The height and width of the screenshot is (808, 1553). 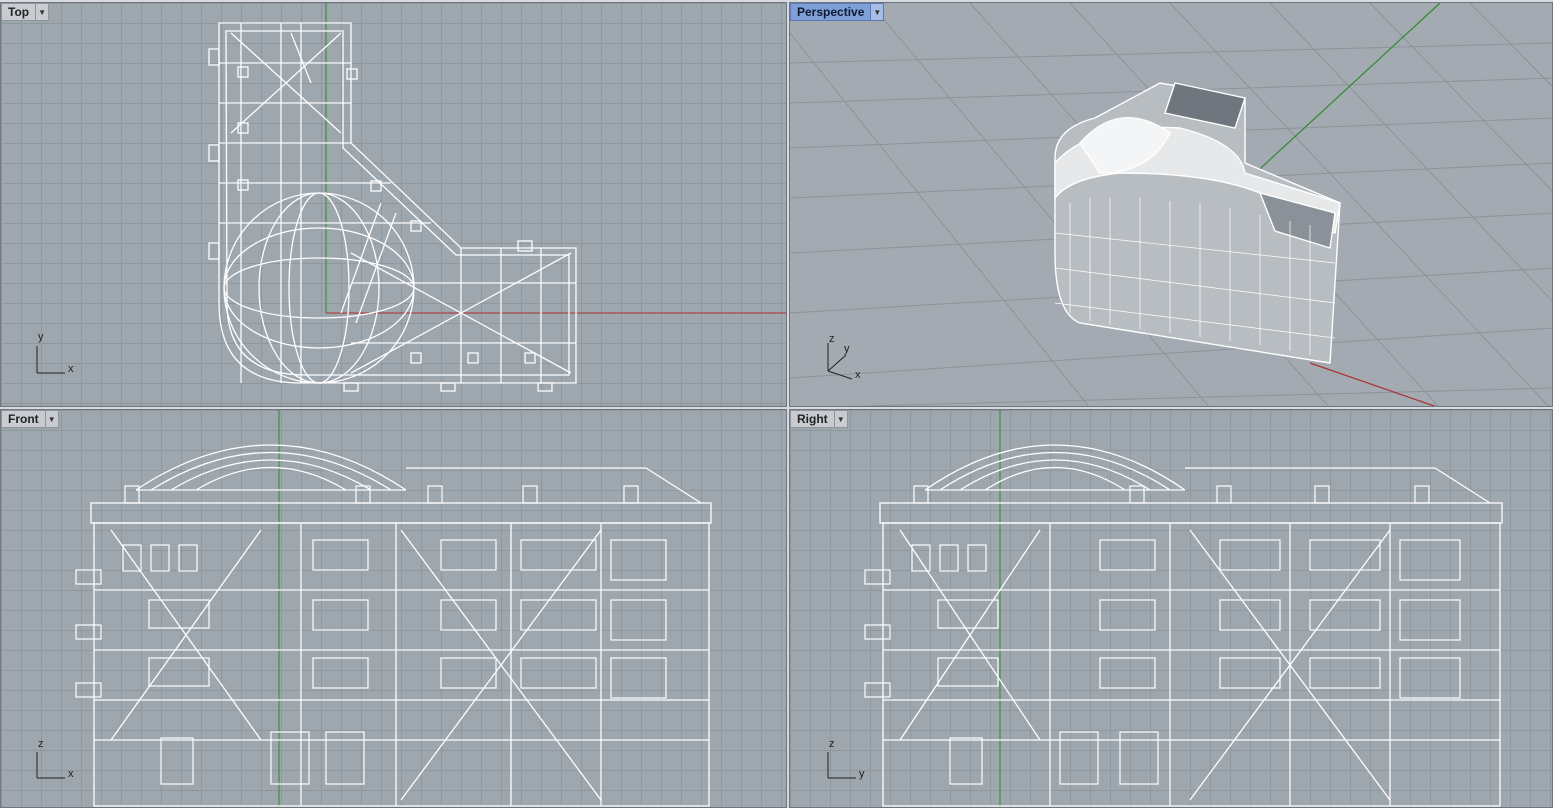 I want to click on viewport-title: Perspective, so click(x=831, y=12).